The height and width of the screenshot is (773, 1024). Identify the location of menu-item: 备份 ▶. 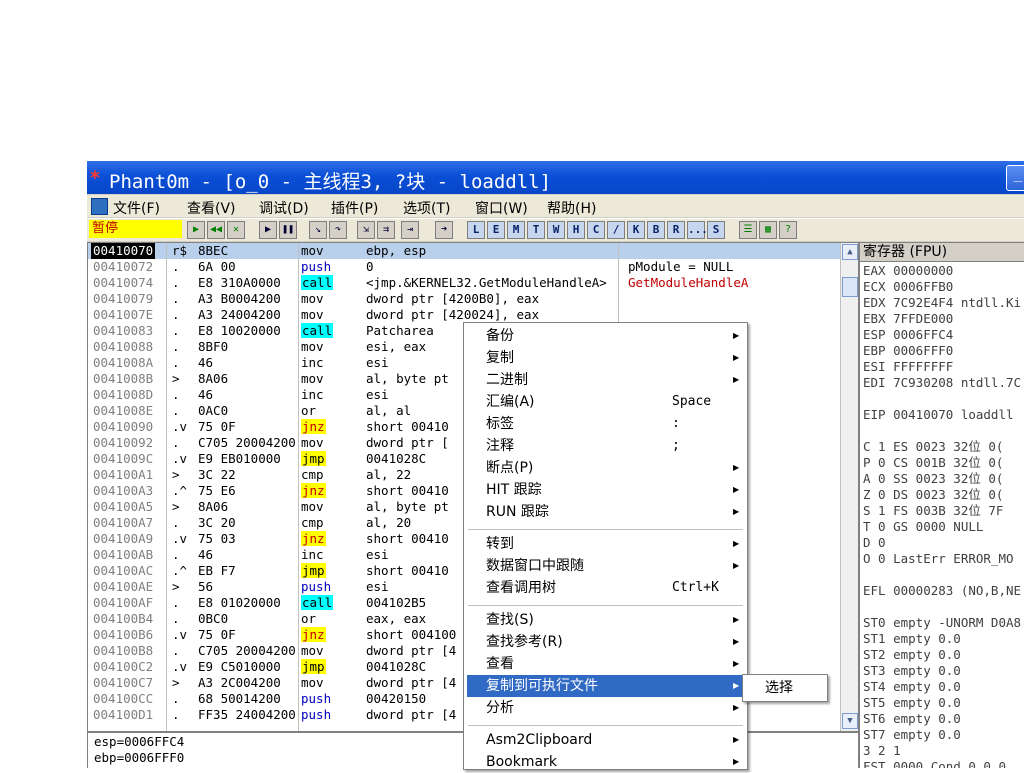
(605, 336).